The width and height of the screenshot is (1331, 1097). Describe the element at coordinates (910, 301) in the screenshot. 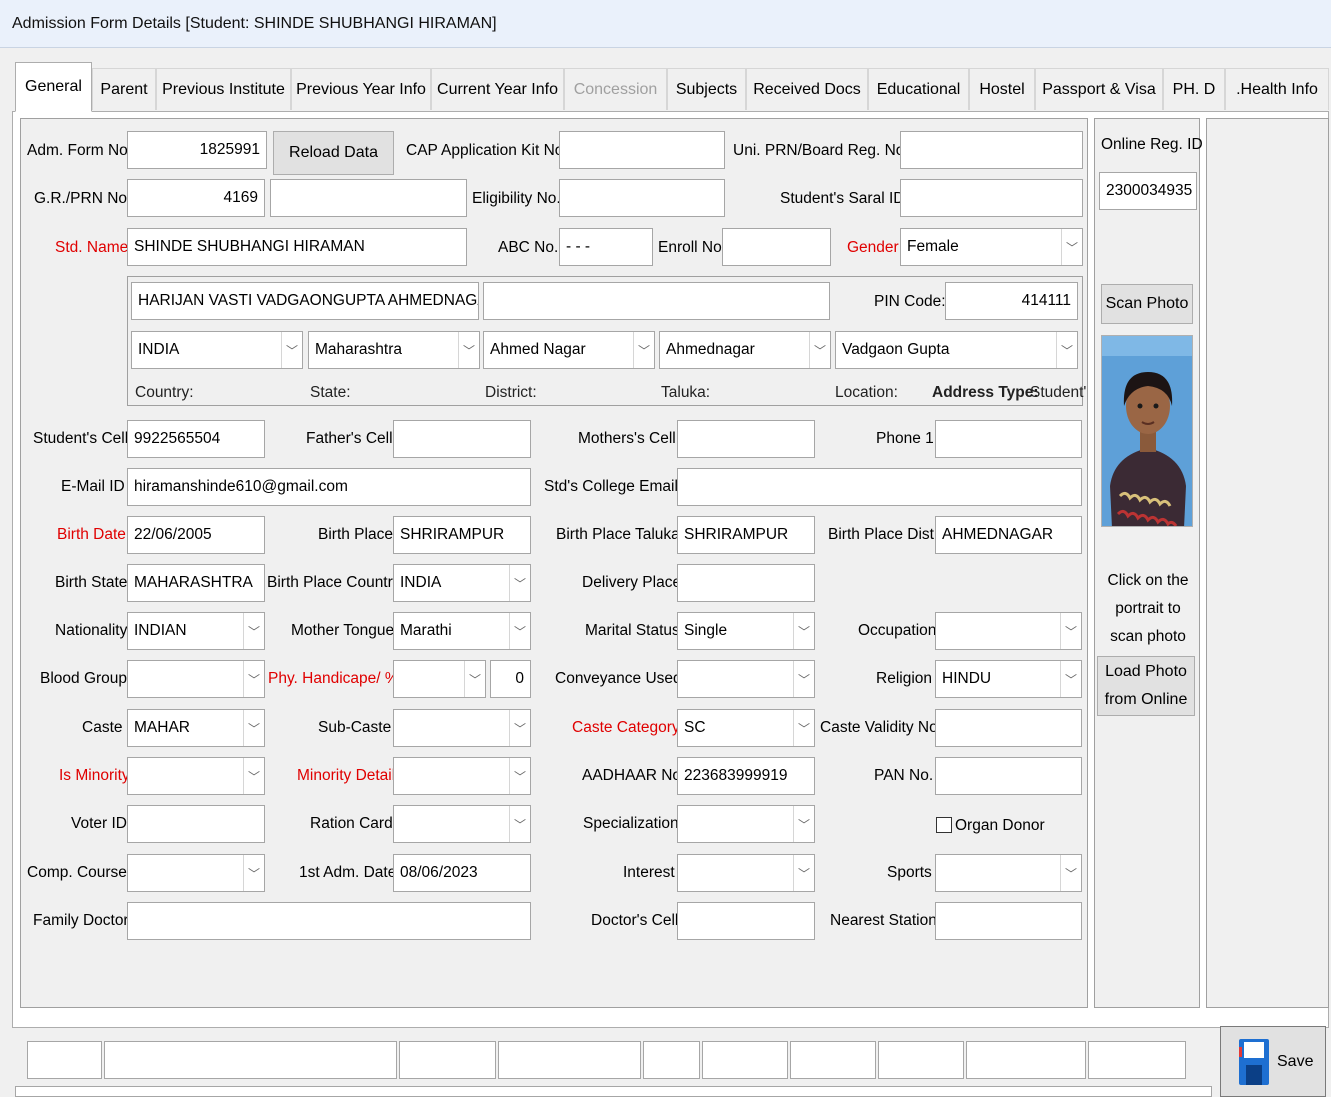

I see `pin-code-label: PIN Code:` at that location.